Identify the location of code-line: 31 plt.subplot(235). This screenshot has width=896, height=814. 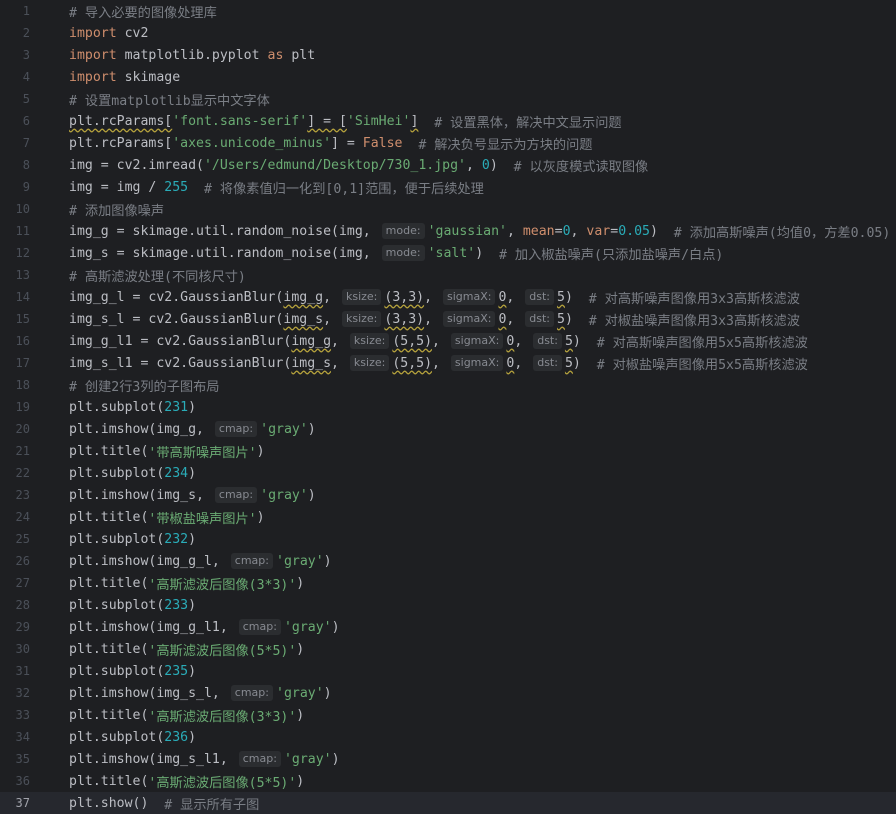
(448, 671).